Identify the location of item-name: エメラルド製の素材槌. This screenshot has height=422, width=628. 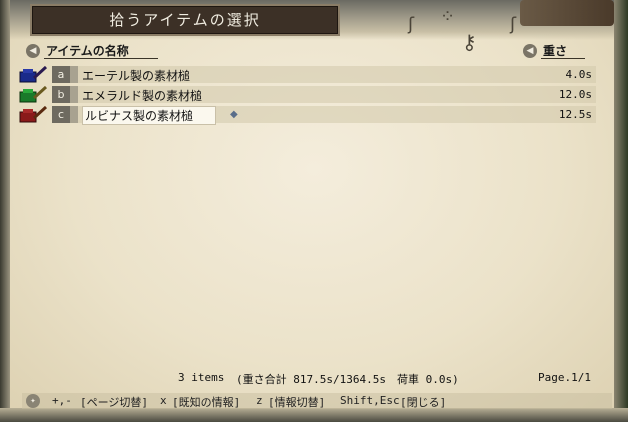
(142, 96).